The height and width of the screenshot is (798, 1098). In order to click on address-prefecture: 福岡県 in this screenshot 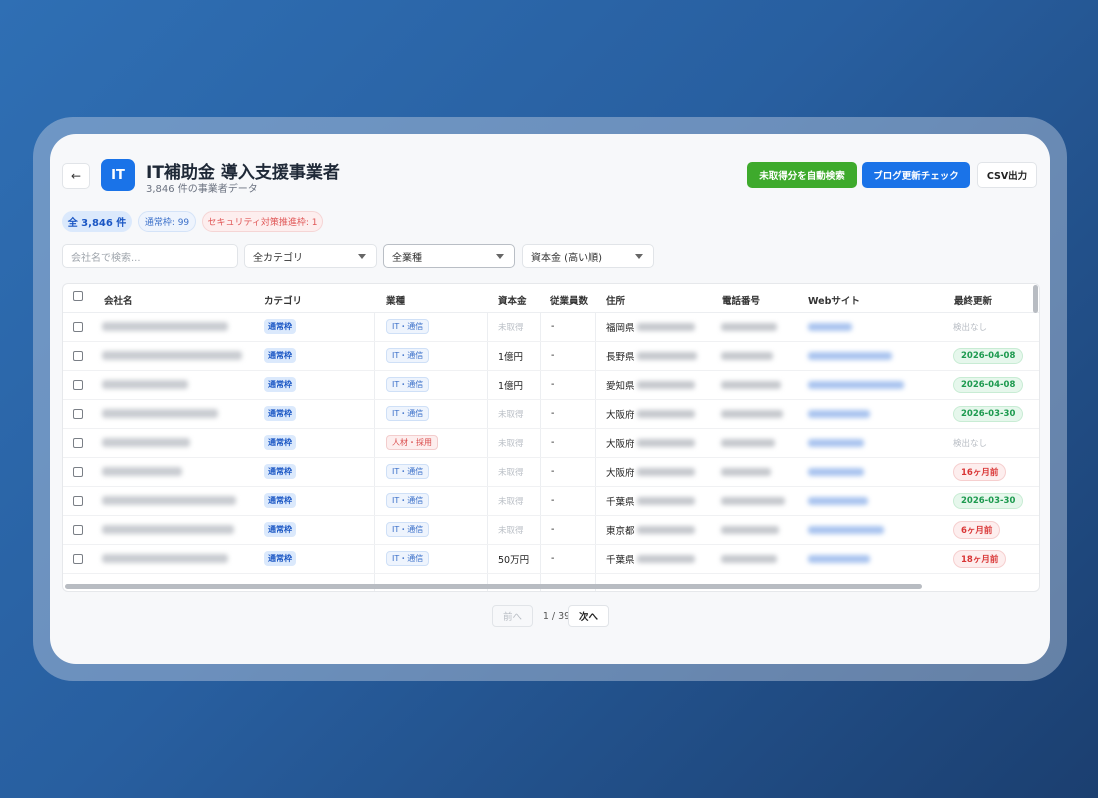, I will do `click(620, 328)`.